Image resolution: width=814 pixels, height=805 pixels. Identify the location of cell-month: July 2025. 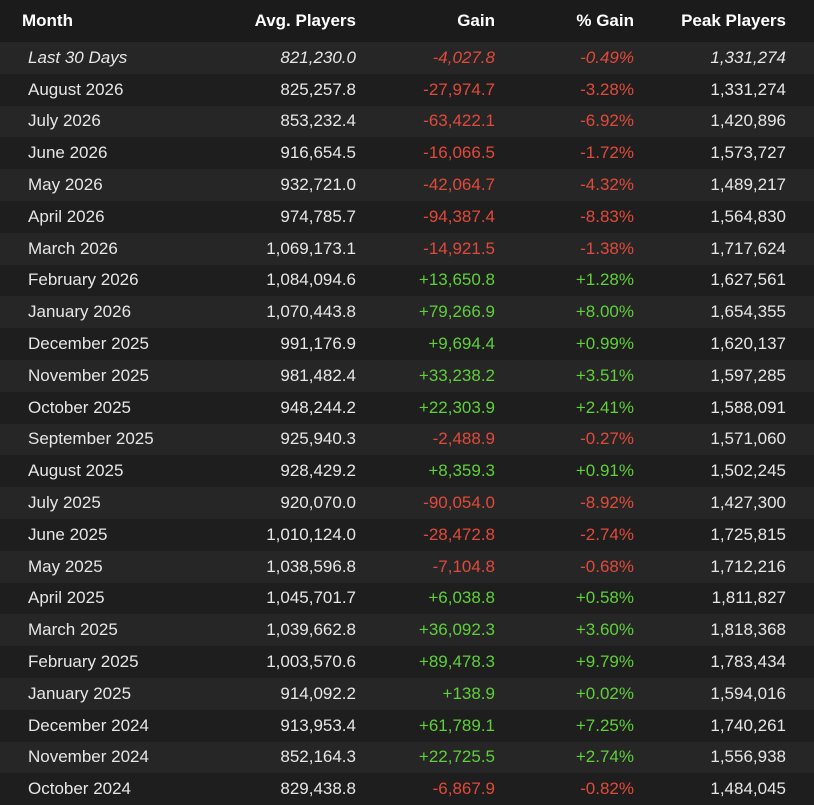
(64, 503).